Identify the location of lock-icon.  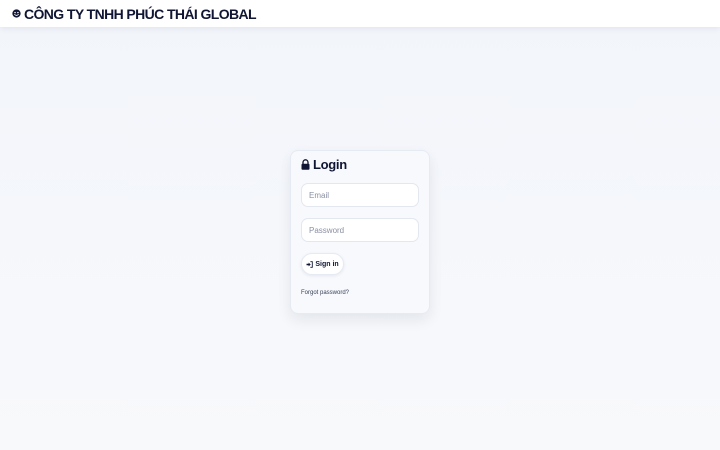
(305, 164).